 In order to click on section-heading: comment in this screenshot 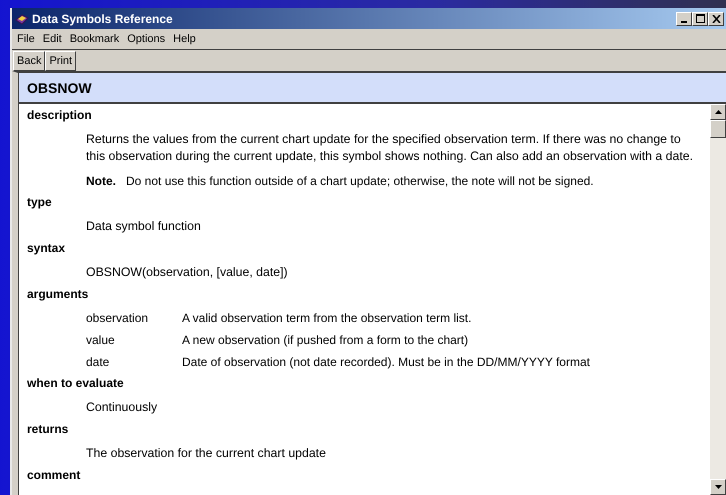, I will do `click(54, 476)`.